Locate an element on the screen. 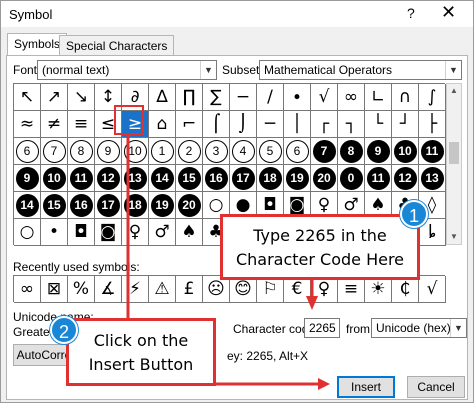 The height and width of the screenshot is (403, 474). step-2-badge: 2 is located at coordinates (64, 330).